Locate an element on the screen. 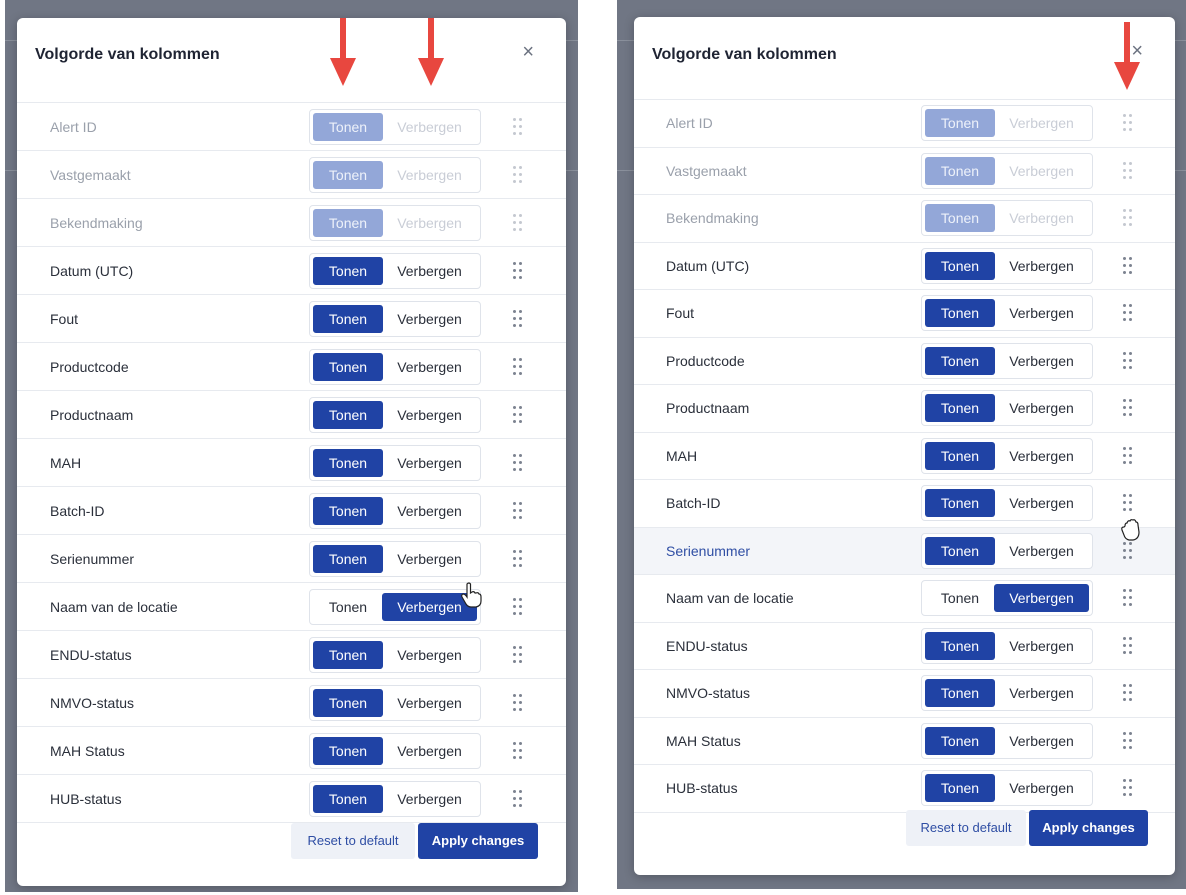 This screenshot has height=895, width=1186. column-label: Batch-ID is located at coordinates (693, 503).